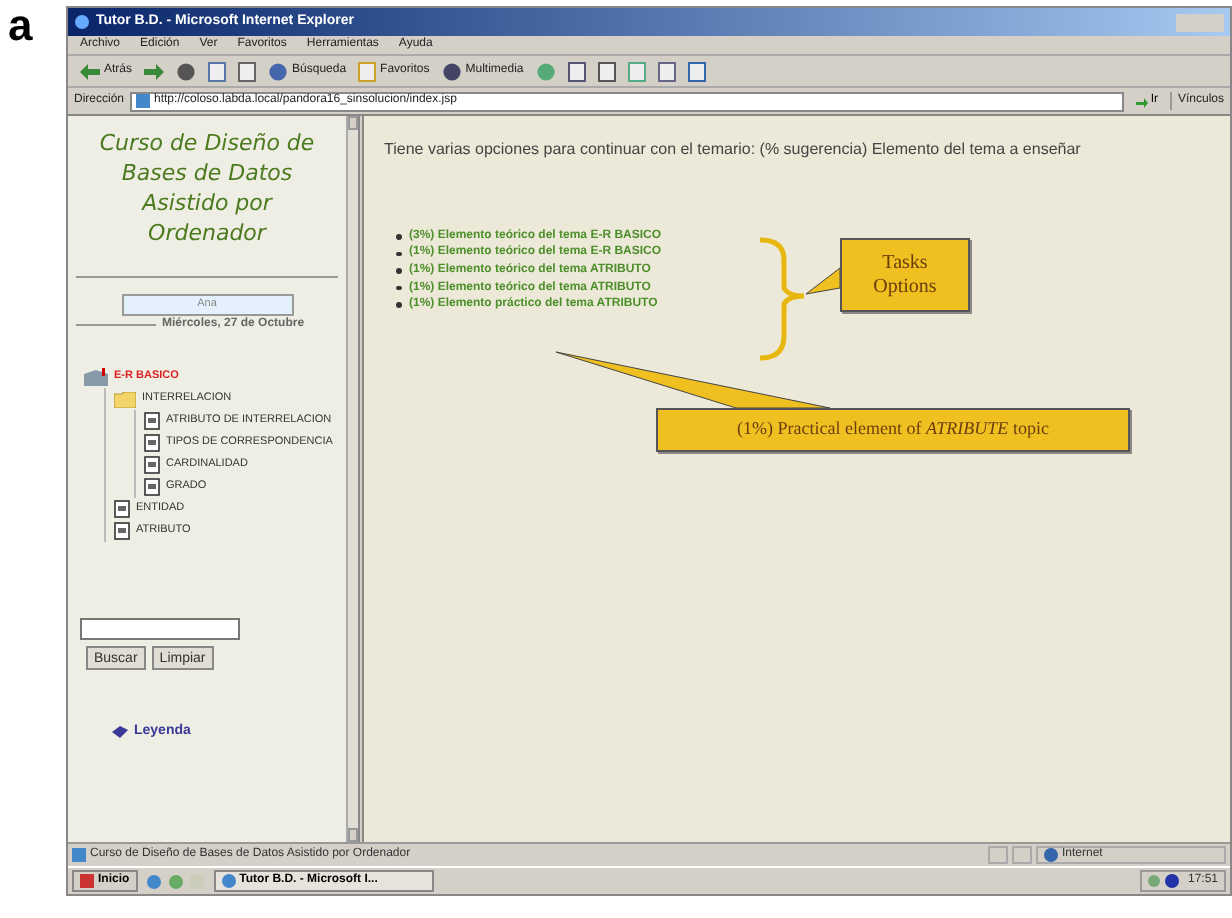 The image size is (1232, 918). Describe the element at coordinates (175, 881) in the screenshot. I see `quick-launch-icon` at that location.